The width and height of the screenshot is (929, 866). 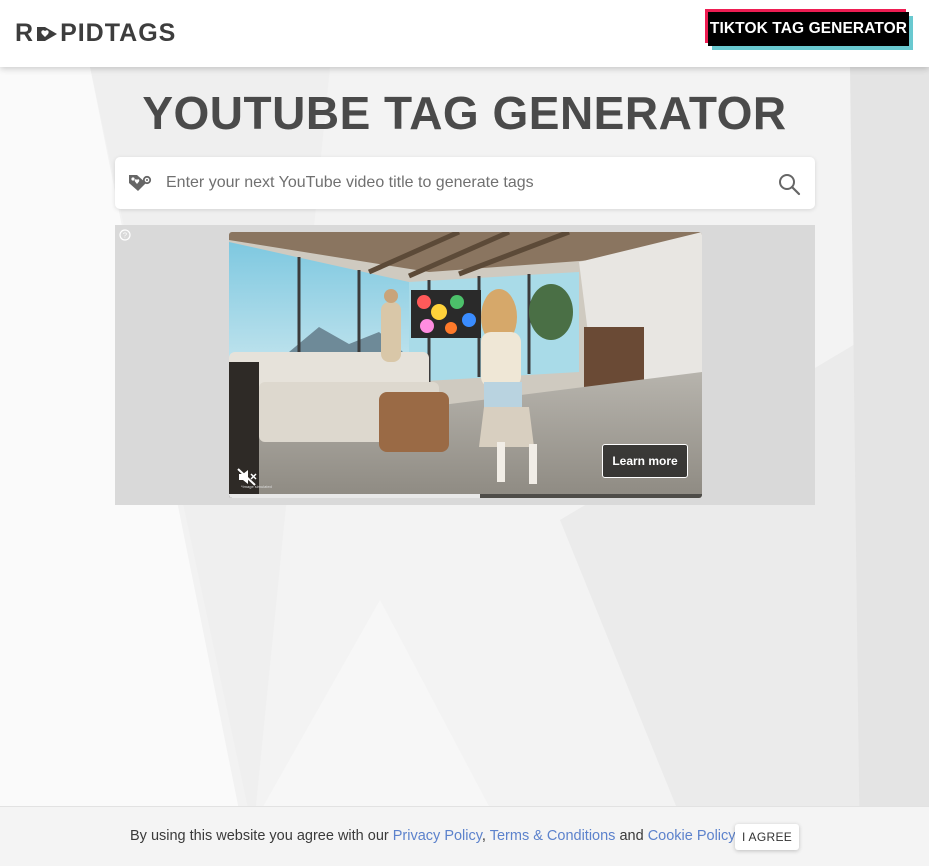 What do you see at coordinates (692, 836) in the screenshot?
I see `cookie-policy-link: Cookie Policy` at bounding box center [692, 836].